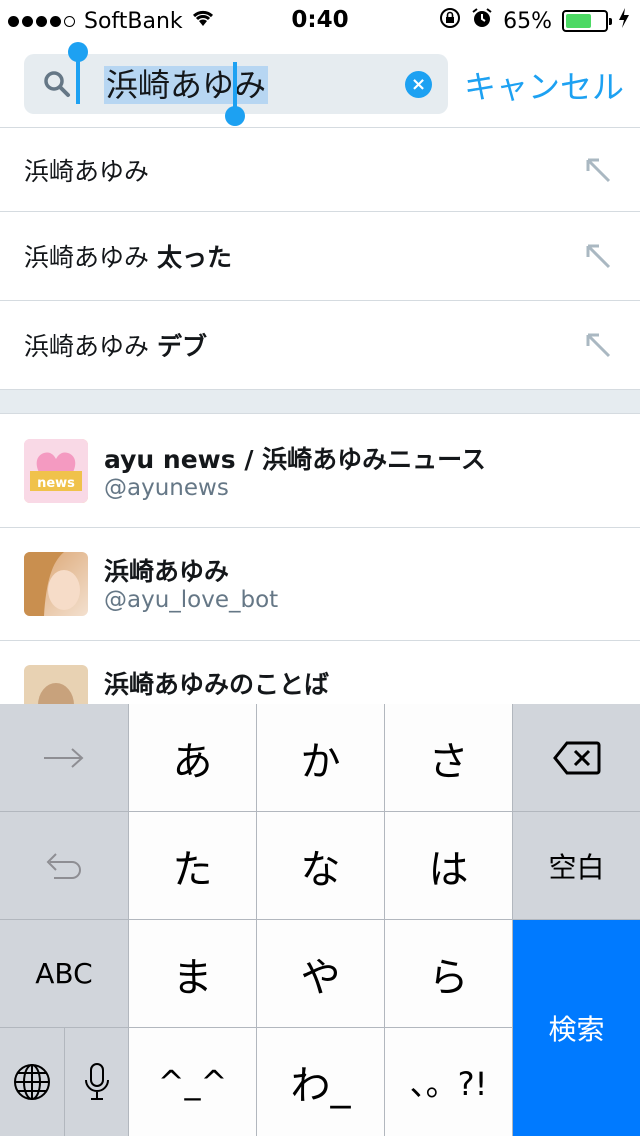 The width and height of the screenshot is (640, 1136). What do you see at coordinates (217, 684) in the screenshot?
I see `user-name: 浜崎あゆみのことば` at bounding box center [217, 684].